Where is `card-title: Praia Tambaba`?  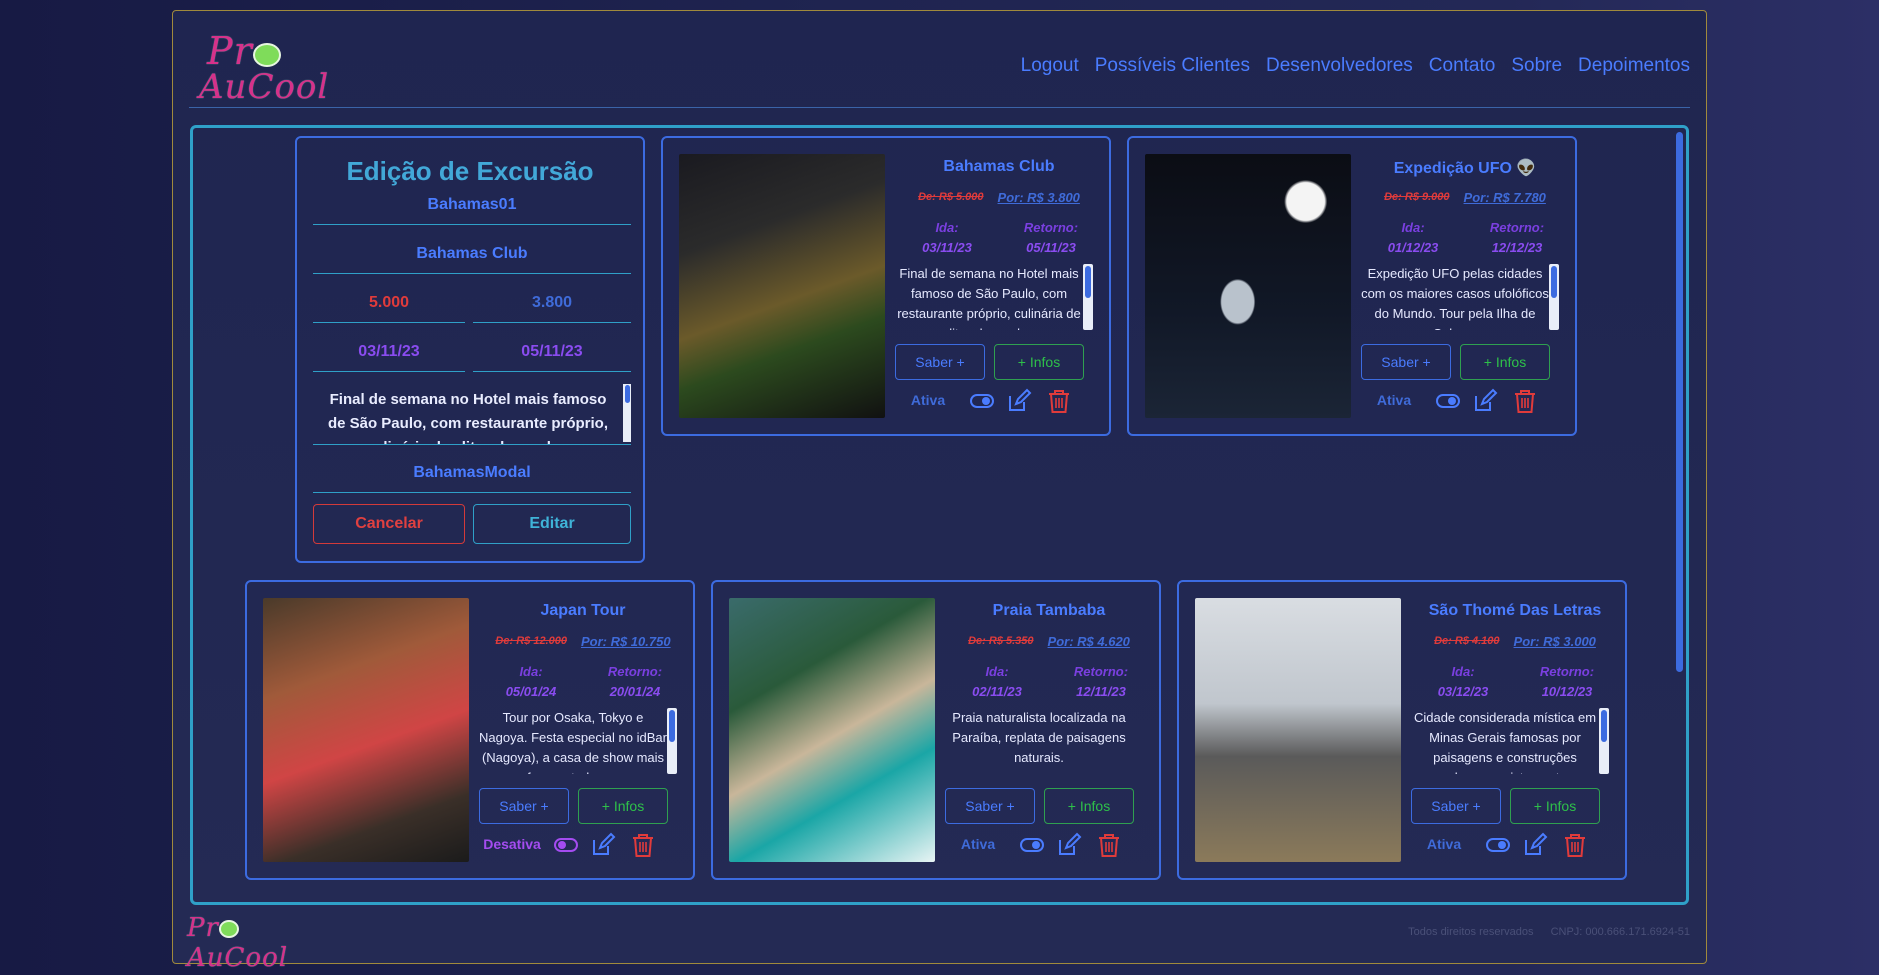
card-title: Praia Tambaba is located at coordinates (1049, 610).